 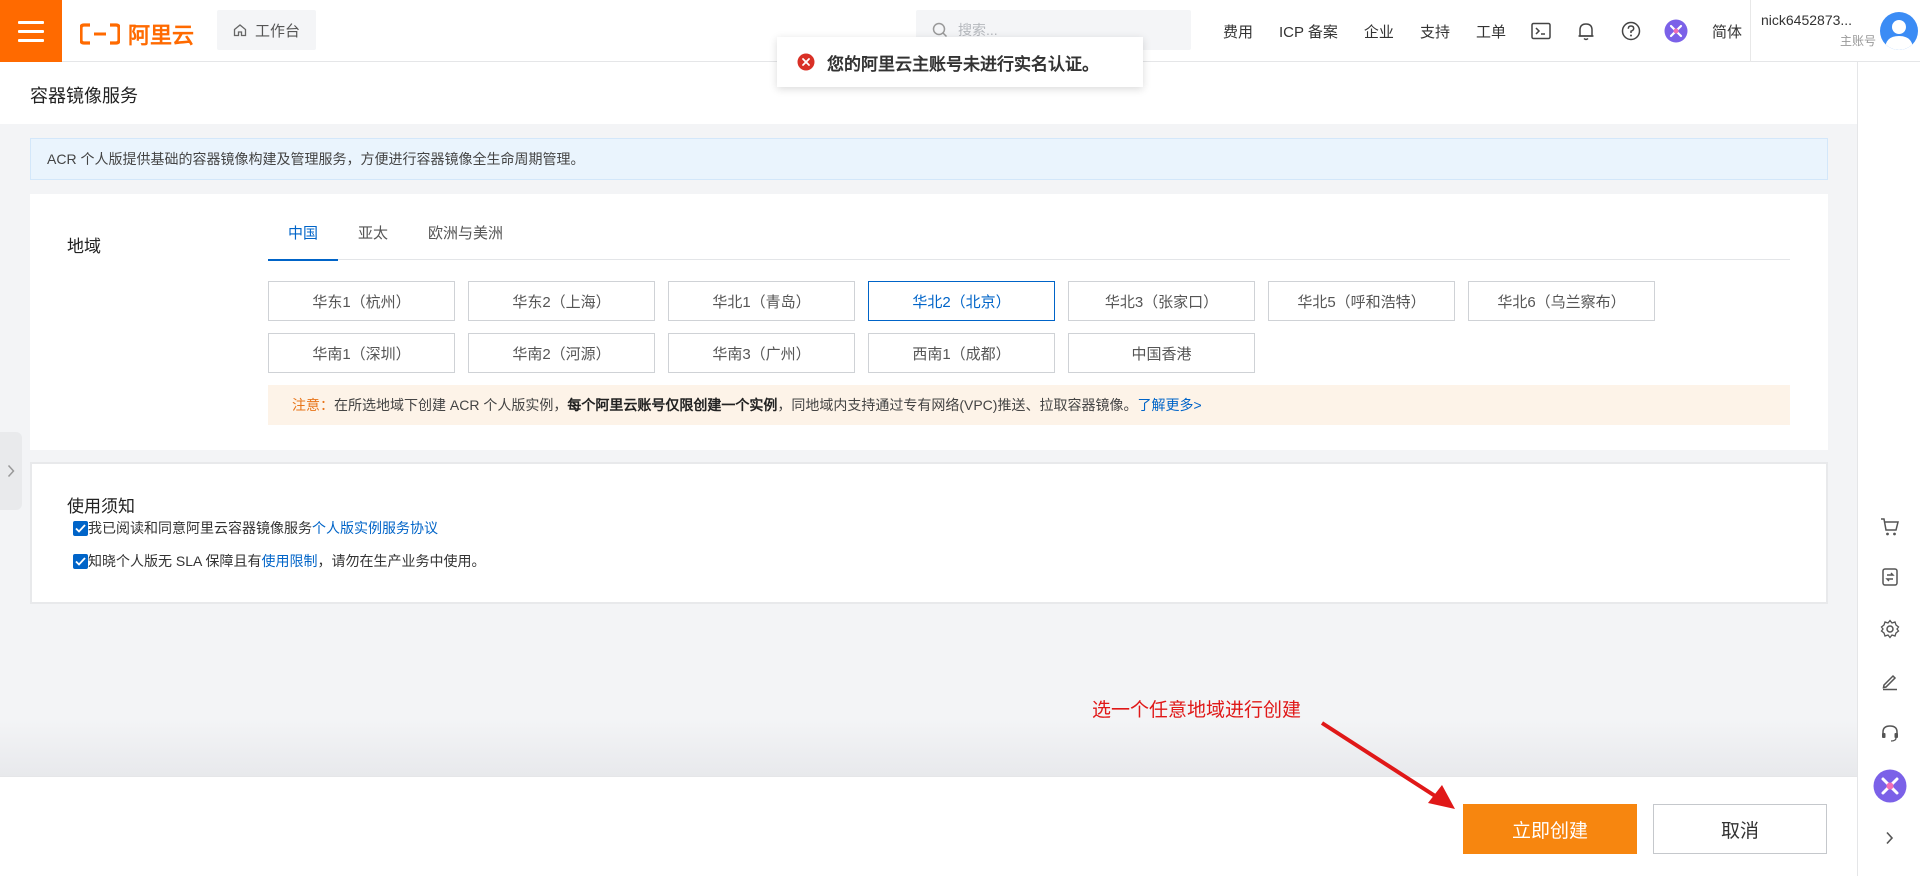 I want to click on terminal-icon, so click(x=1541, y=31).